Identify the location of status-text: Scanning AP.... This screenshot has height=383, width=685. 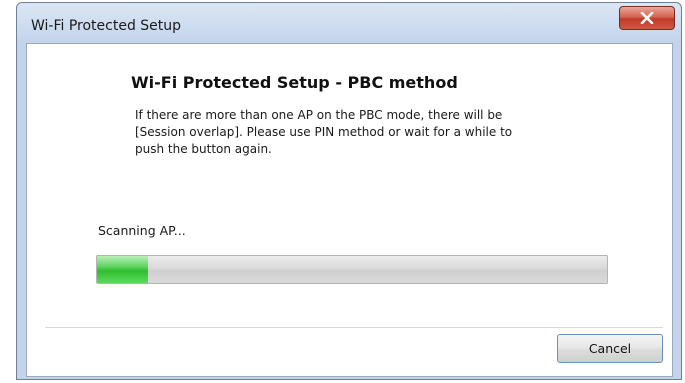
(142, 230).